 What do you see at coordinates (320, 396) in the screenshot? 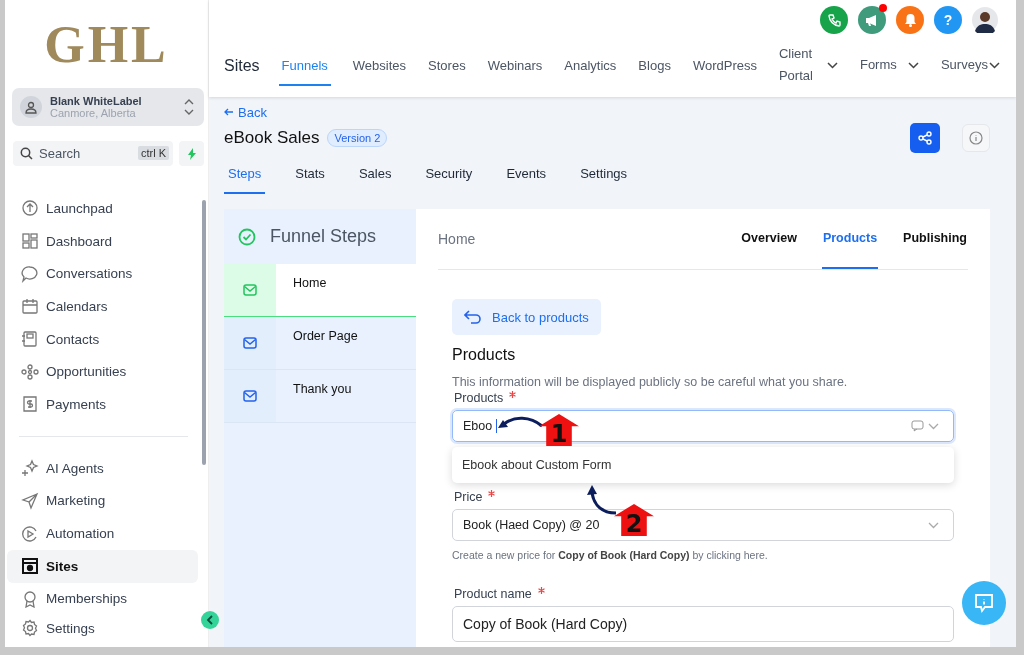
I see `funnel-step: Thank you` at bounding box center [320, 396].